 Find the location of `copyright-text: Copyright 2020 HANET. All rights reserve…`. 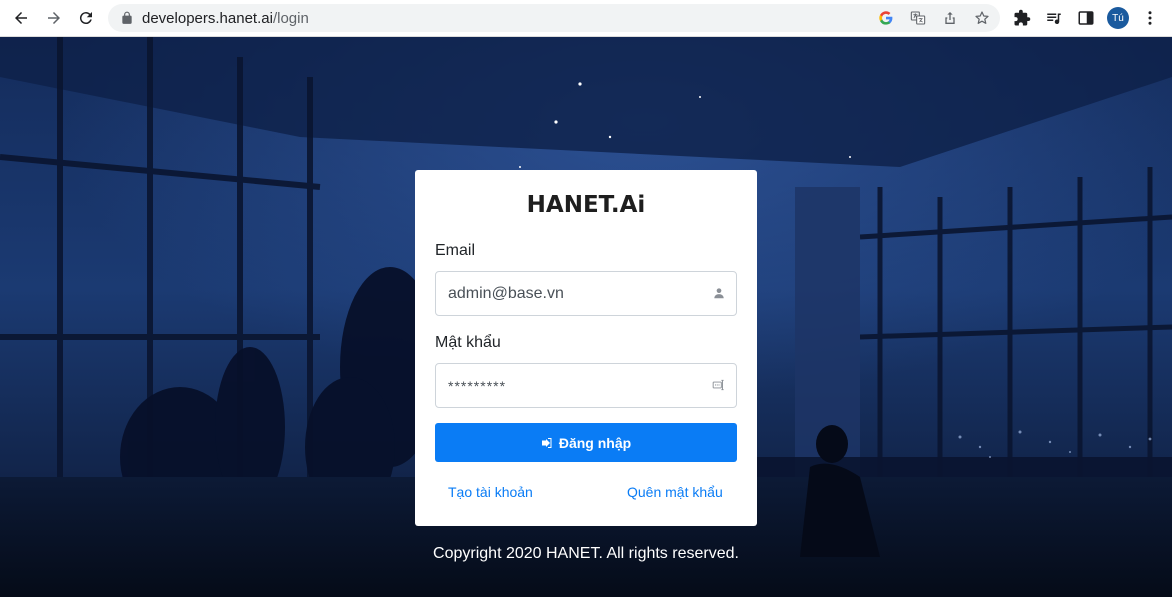

copyright-text: Copyright 2020 HANET. All rights reserve… is located at coordinates (586, 553).